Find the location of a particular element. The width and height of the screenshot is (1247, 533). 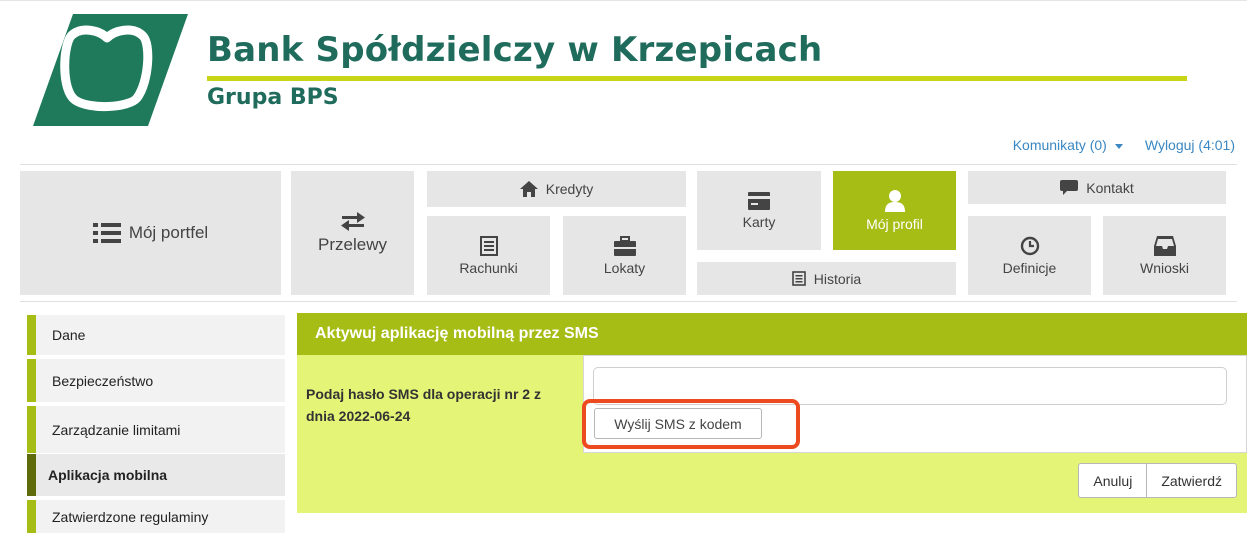

transfer-arrows-icon is located at coordinates (352, 221).